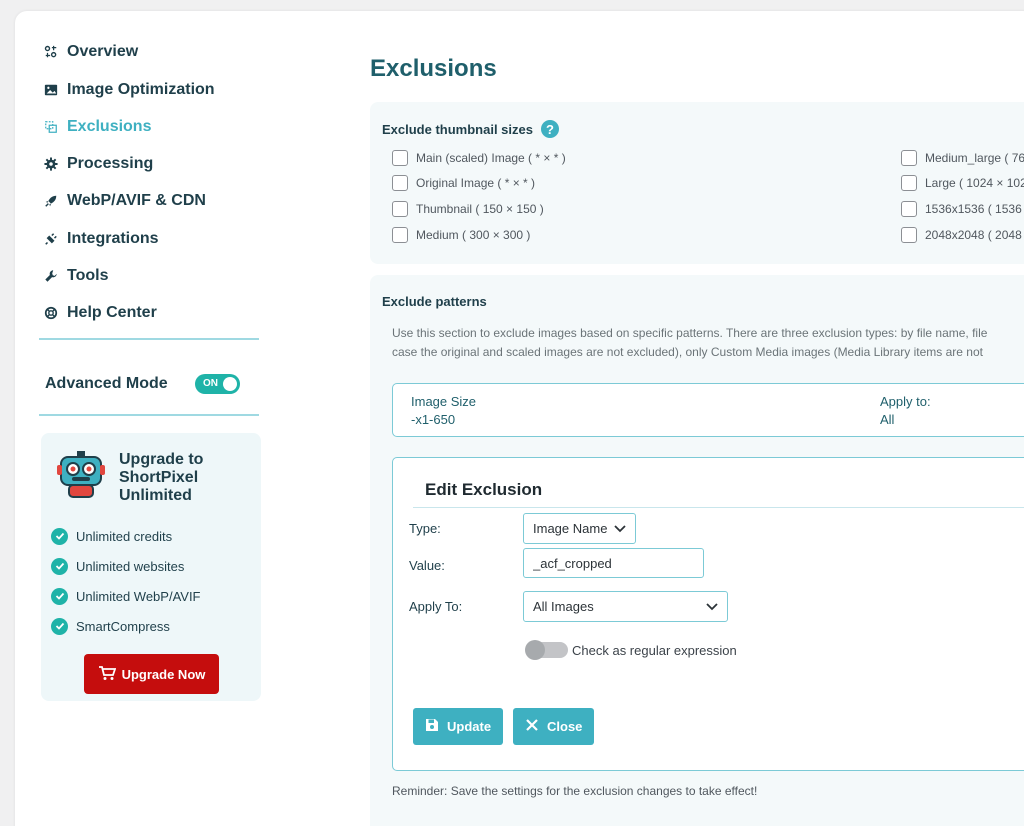 The image size is (1024, 826). Describe the element at coordinates (654, 650) in the screenshot. I see `regex-label: Check as regular expression` at that location.